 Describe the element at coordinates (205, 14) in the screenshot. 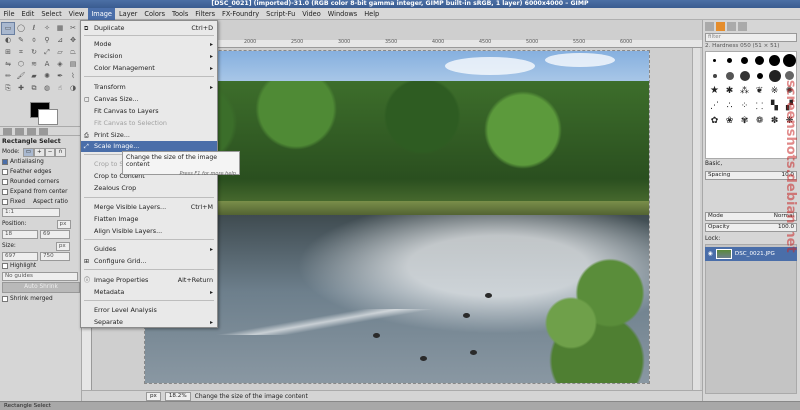

I see `menu-filters: Filters` at that location.